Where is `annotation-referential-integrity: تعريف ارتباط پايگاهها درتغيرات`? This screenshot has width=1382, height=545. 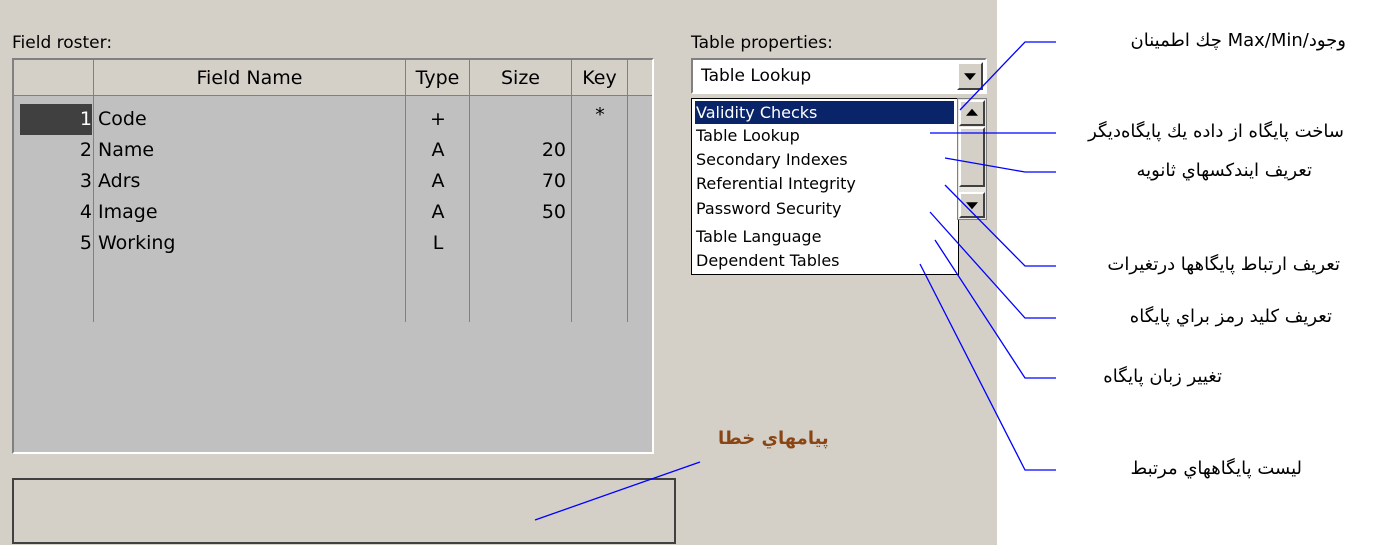 annotation-referential-integrity: تعريف ارتباط پايگاهها درتغيرات is located at coordinates (1223, 264).